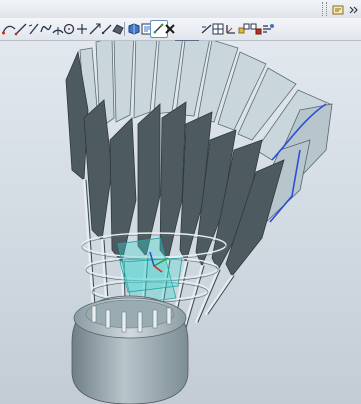  I want to click on datum-plane-highlight, so click(150, 271).